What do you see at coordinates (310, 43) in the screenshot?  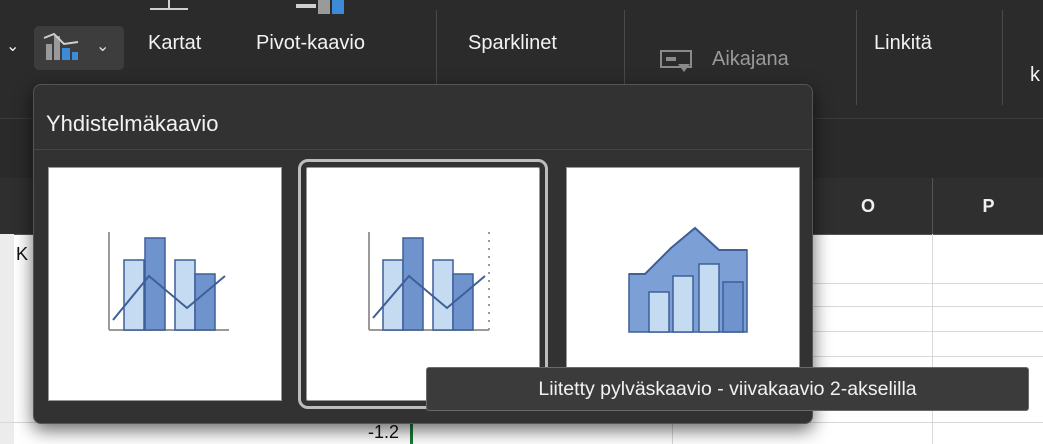 I see `pivot-chart-button: Pivot-kaavio` at bounding box center [310, 43].